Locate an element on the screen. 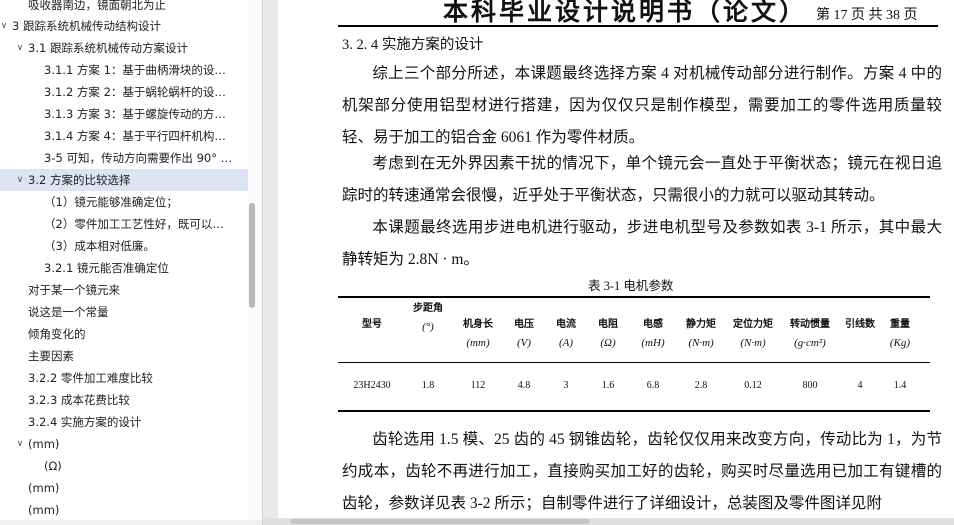  outline-item-label: 倾角变化的 is located at coordinates (57, 334).